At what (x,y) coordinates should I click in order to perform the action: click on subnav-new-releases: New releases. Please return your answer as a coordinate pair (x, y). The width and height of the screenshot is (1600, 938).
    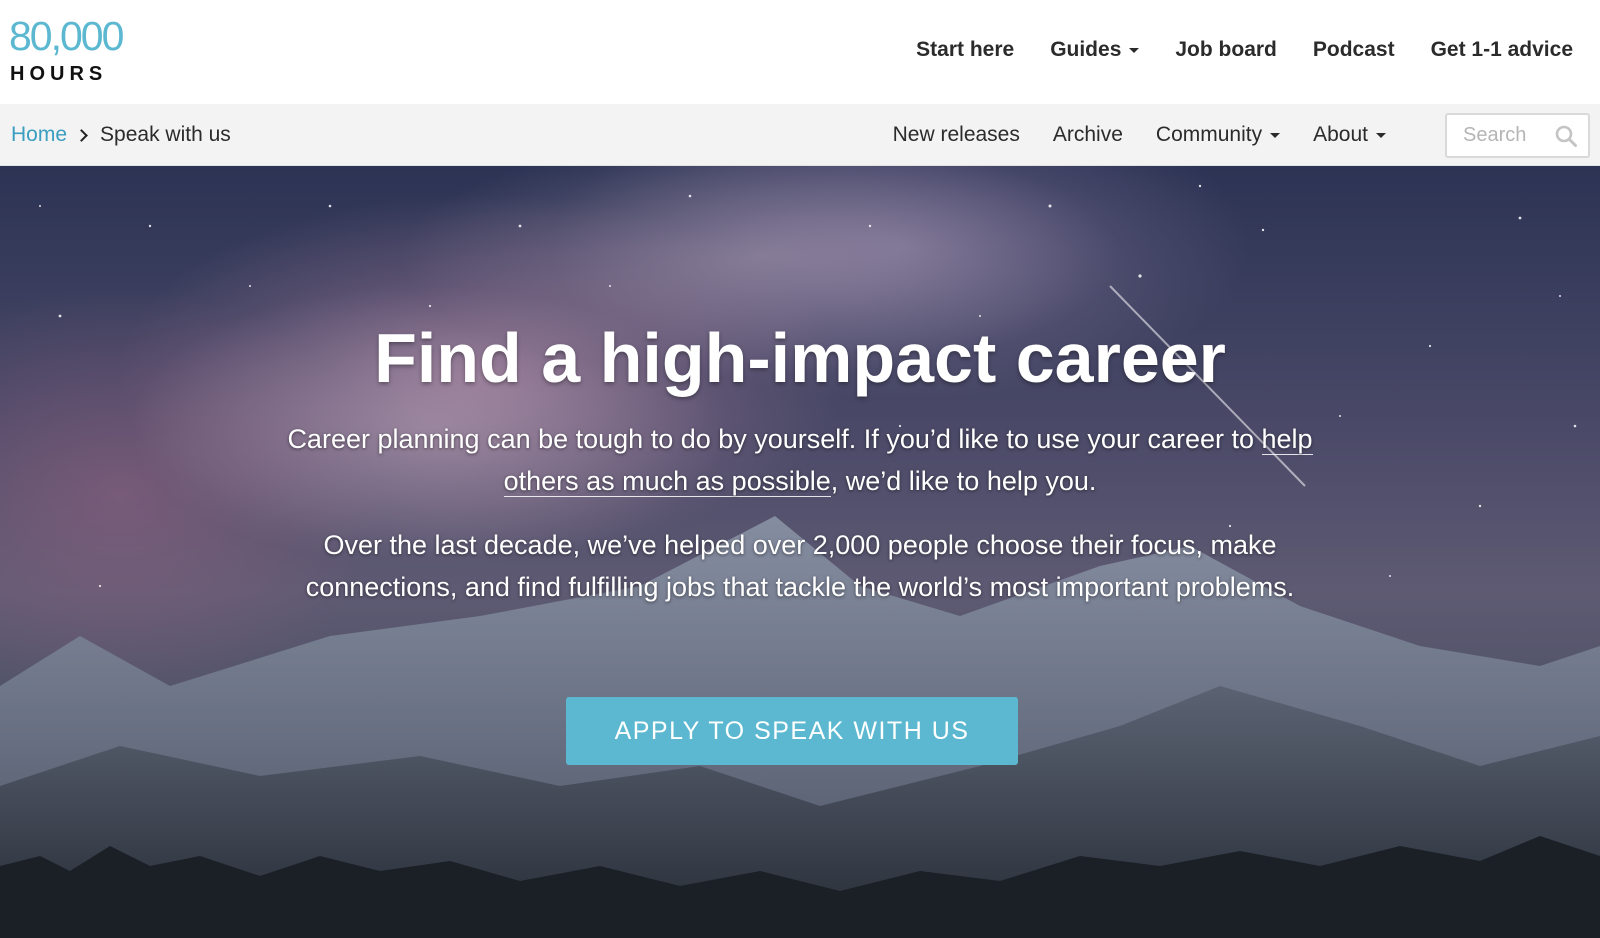
    Looking at the image, I should click on (956, 135).